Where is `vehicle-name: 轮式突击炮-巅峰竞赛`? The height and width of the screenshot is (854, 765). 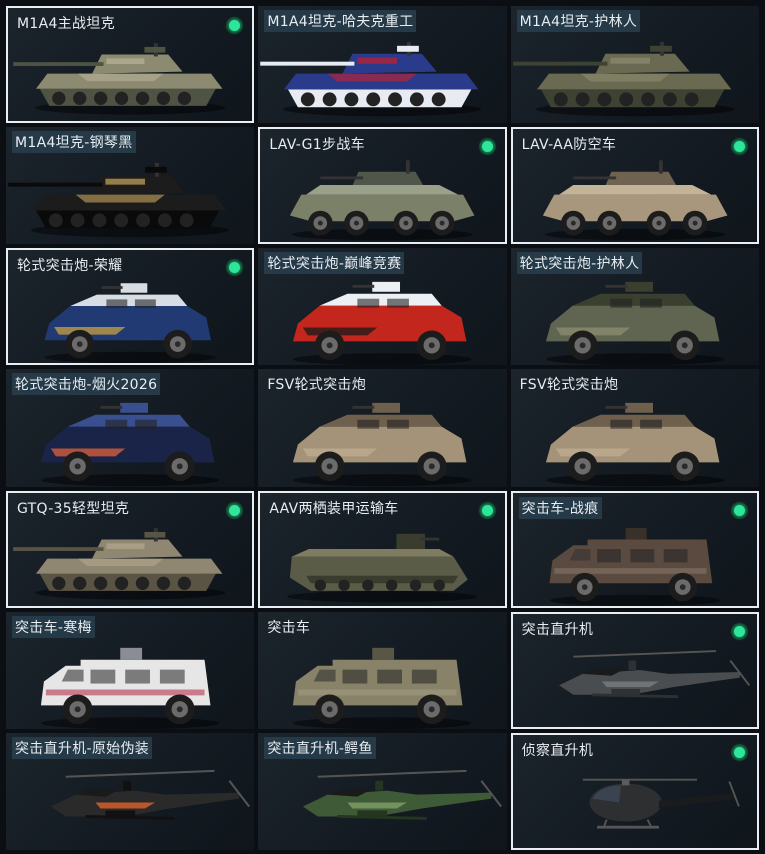 vehicle-name: 轮式突击炮-巅峰竞赛 is located at coordinates (334, 263).